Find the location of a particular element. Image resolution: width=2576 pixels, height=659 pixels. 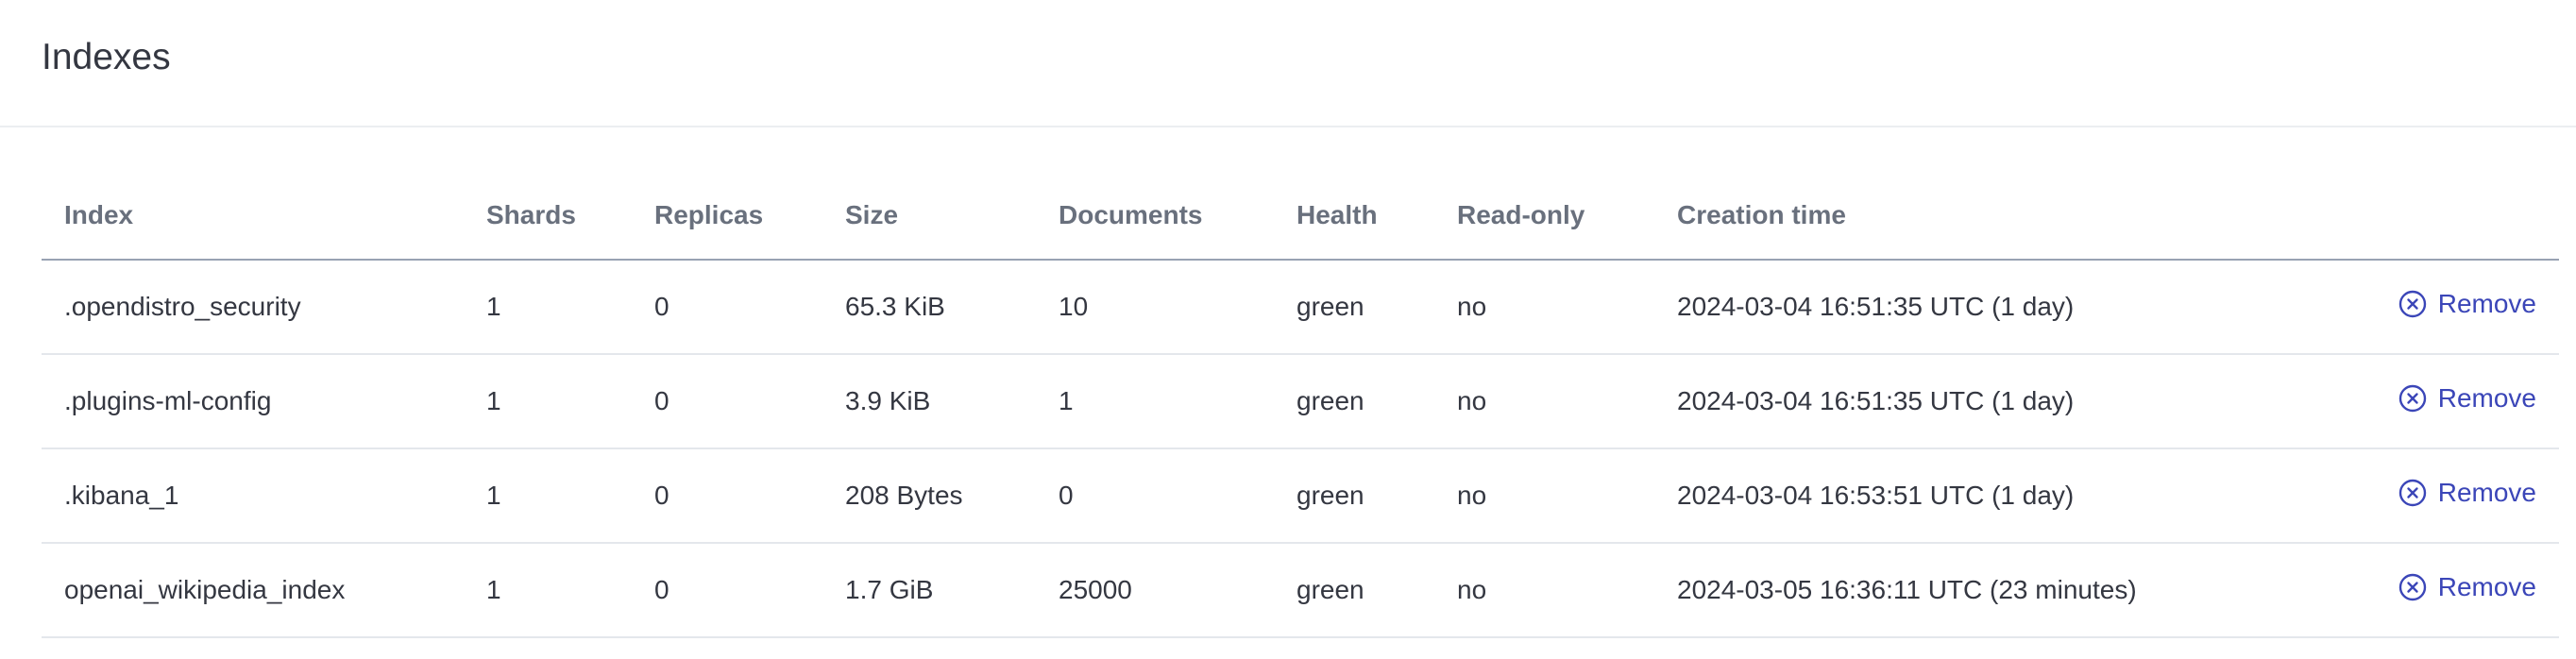

cell-size: 3.9 KiB is located at coordinates (929, 401).